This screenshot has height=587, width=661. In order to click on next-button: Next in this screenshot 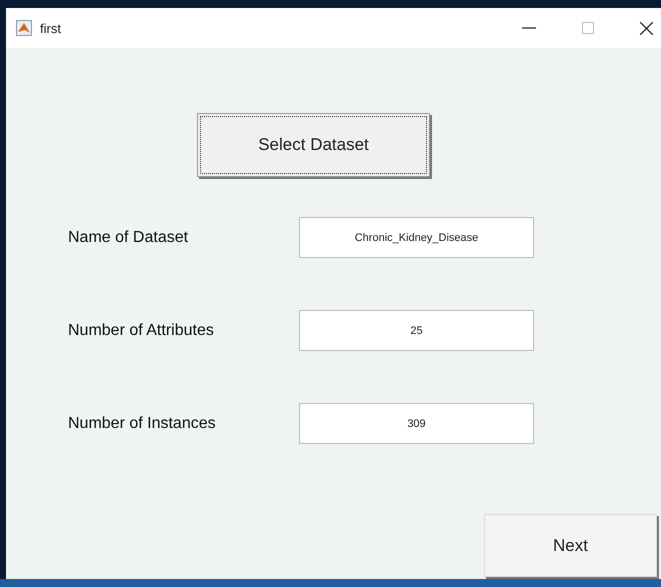, I will do `click(570, 545)`.